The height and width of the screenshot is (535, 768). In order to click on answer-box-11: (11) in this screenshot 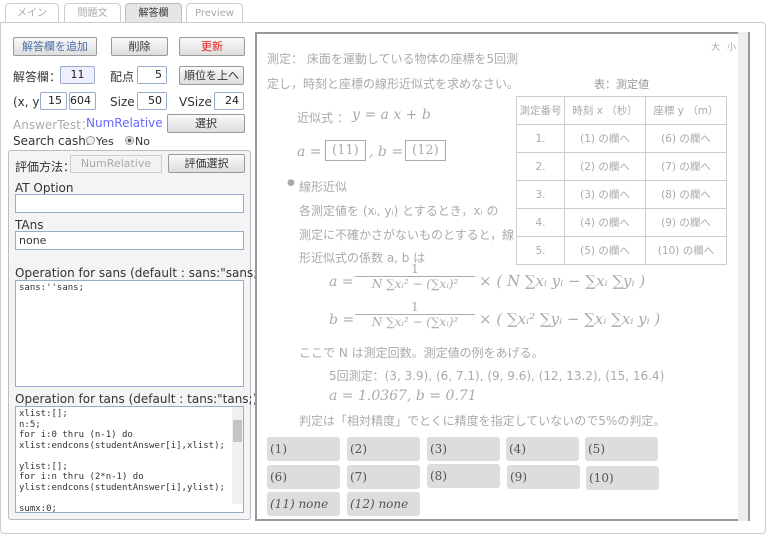, I will do `click(345, 150)`.